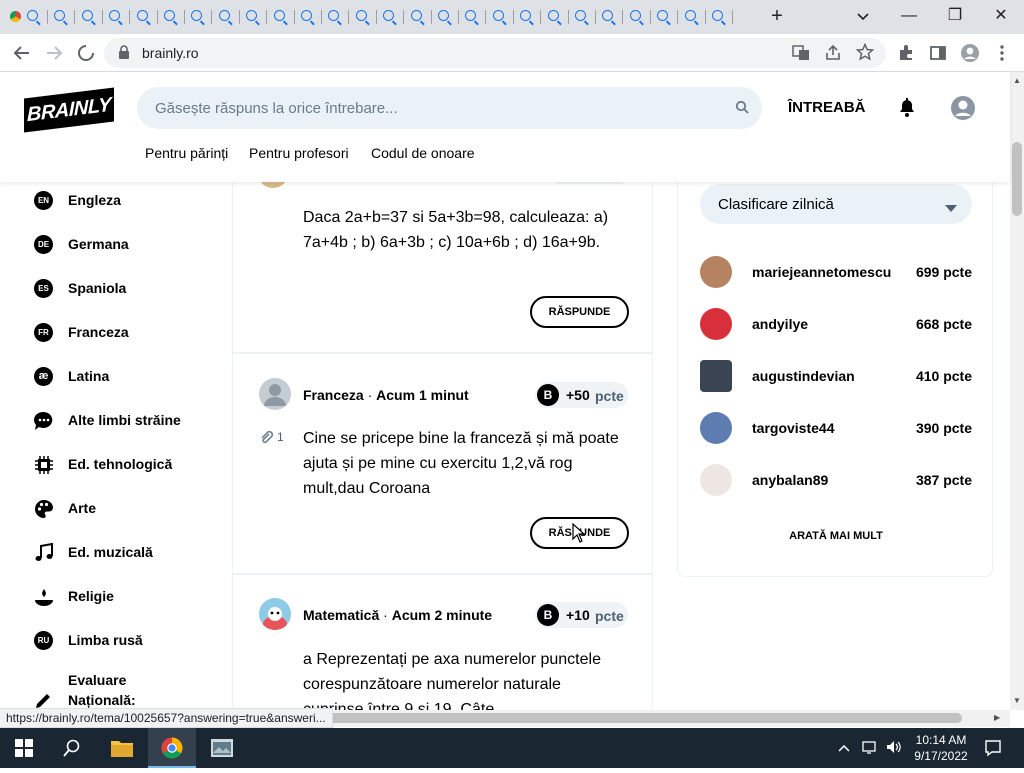  What do you see at coordinates (836, 204) in the screenshot?
I see `ranking-period-select: Clasificare zilnică` at bounding box center [836, 204].